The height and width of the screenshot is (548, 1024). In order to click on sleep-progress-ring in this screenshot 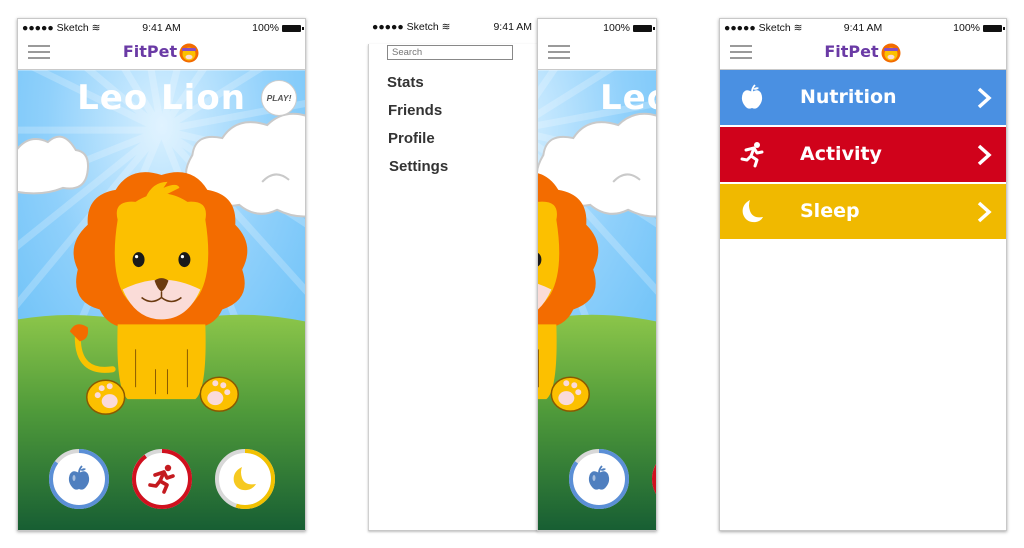, I will do `click(245, 479)`.